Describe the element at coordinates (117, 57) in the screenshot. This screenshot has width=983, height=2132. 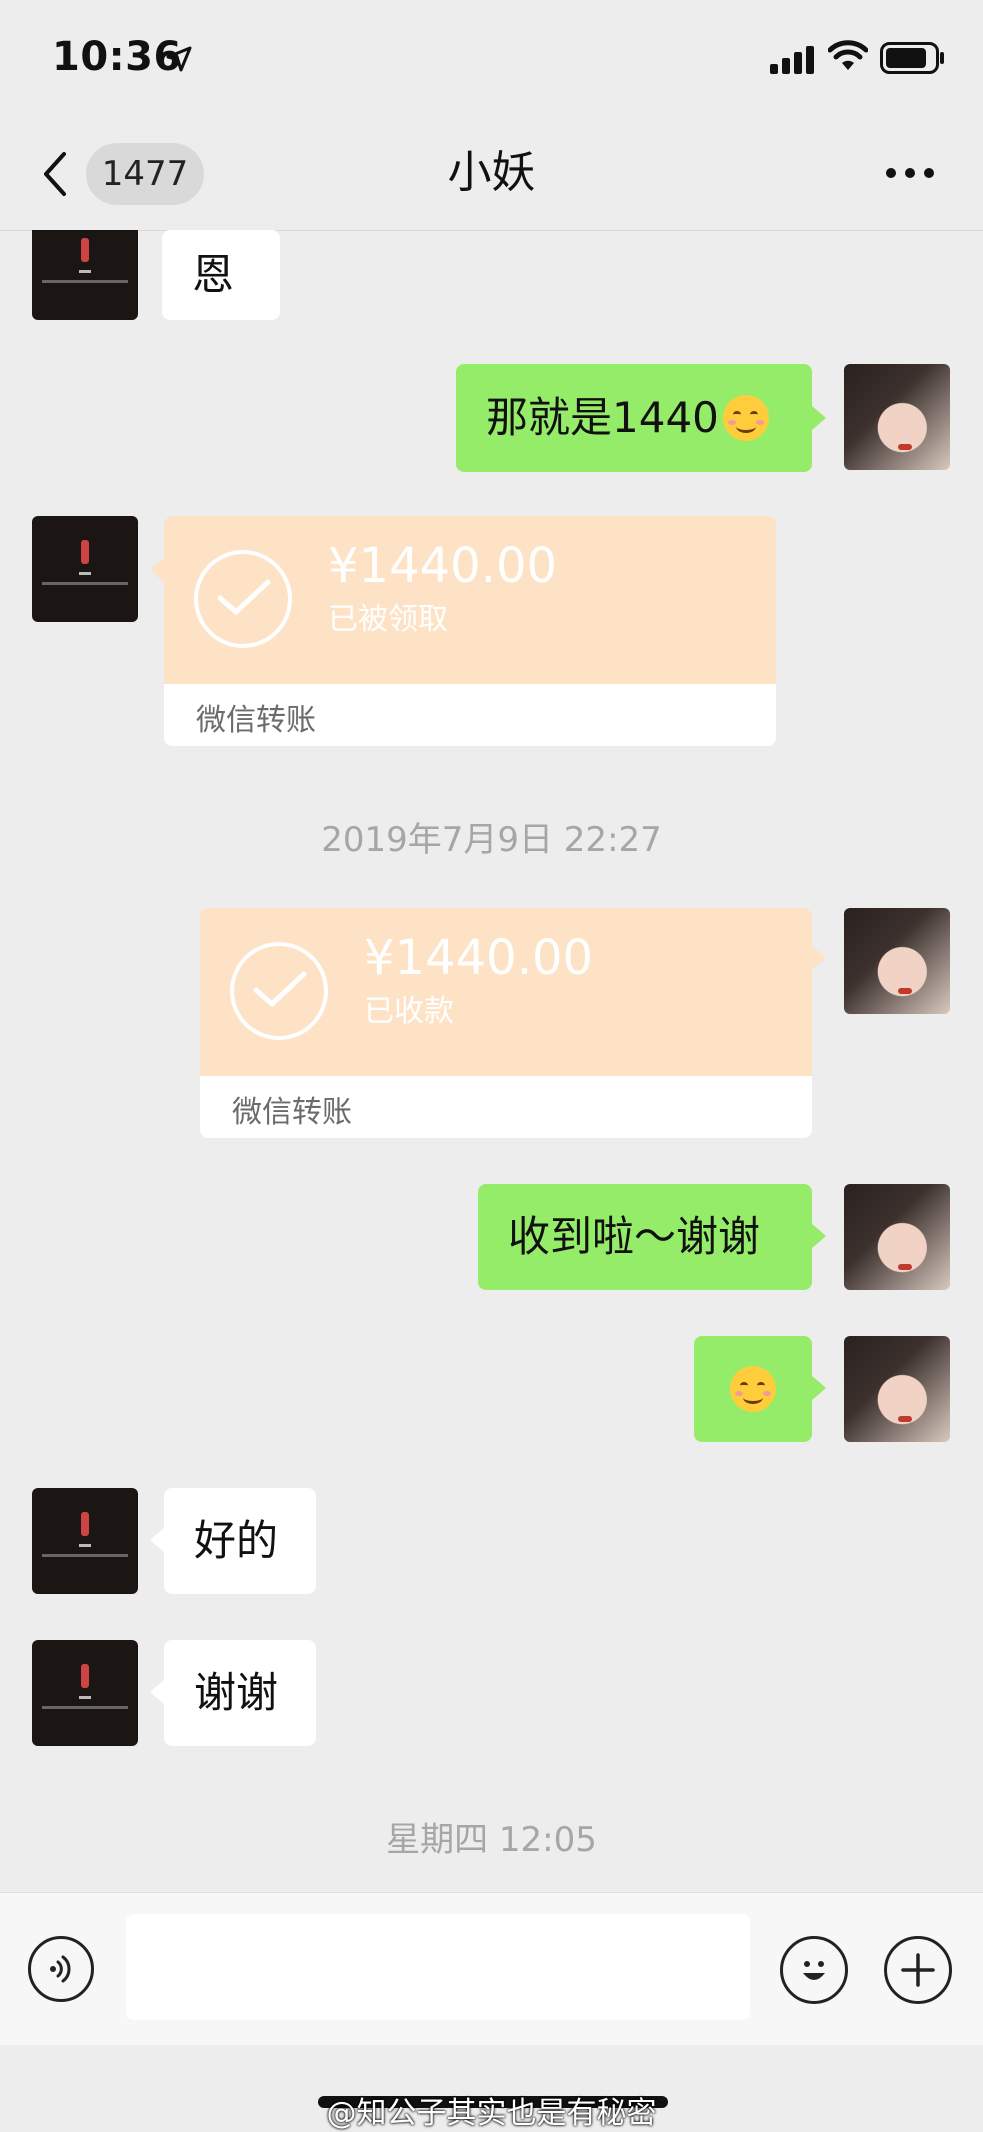
I see `status-time: 10:36` at that location.